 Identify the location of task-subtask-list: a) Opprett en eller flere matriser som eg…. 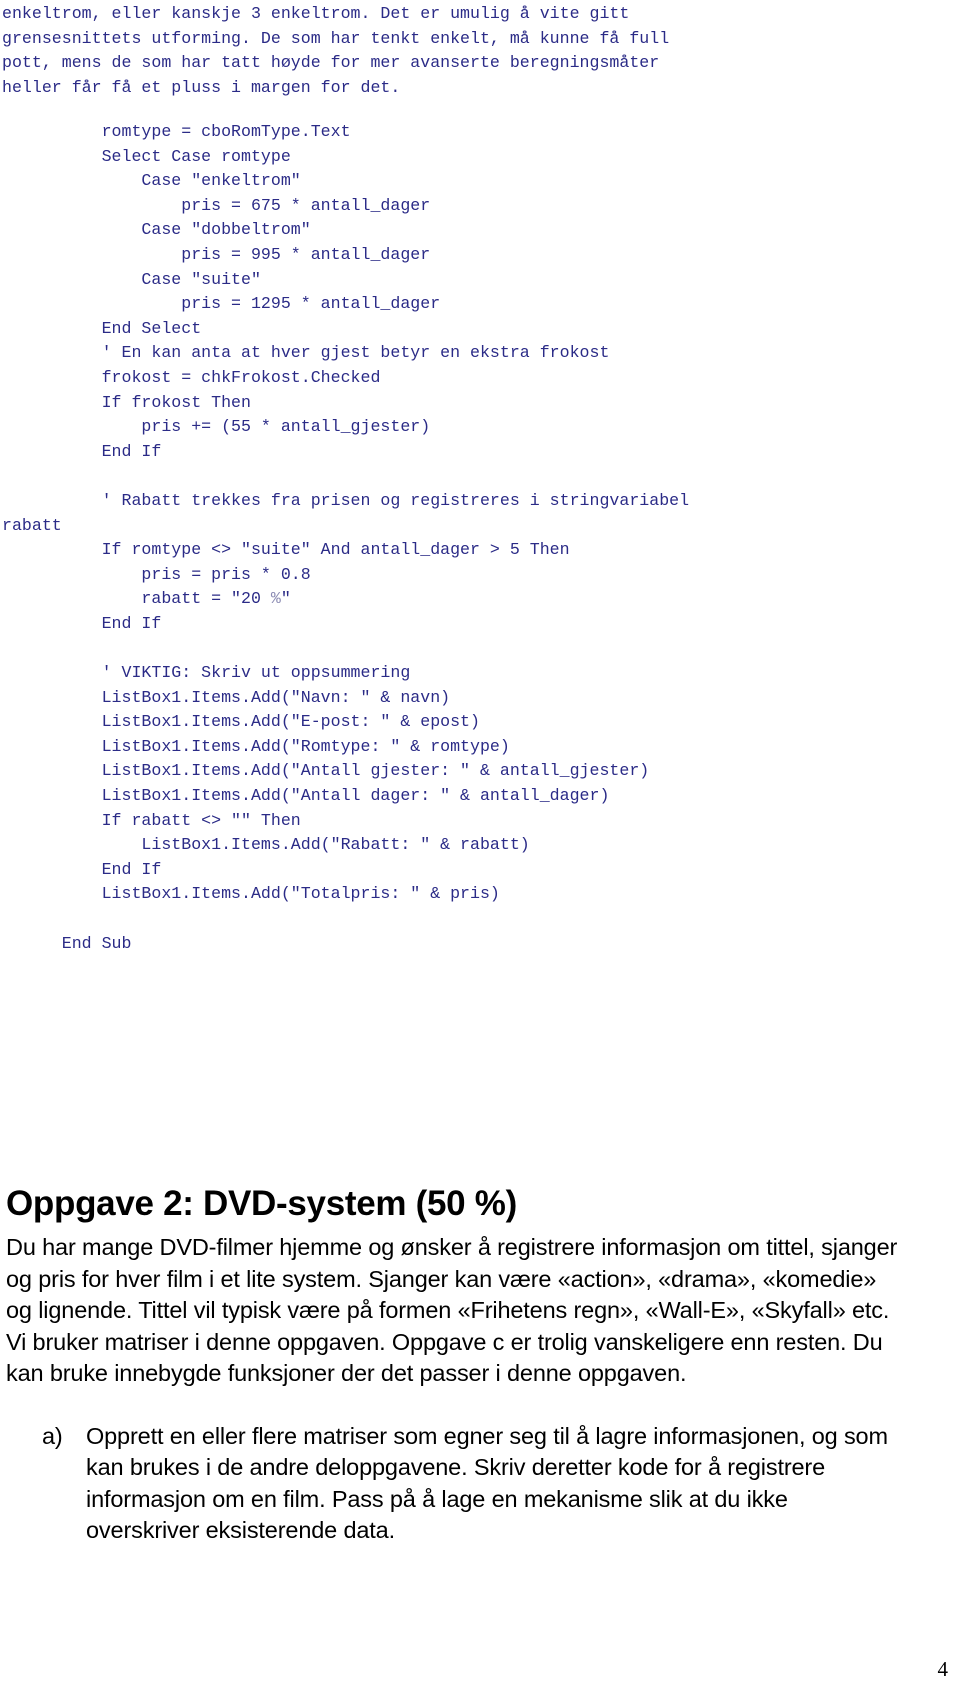
(456, 1484).